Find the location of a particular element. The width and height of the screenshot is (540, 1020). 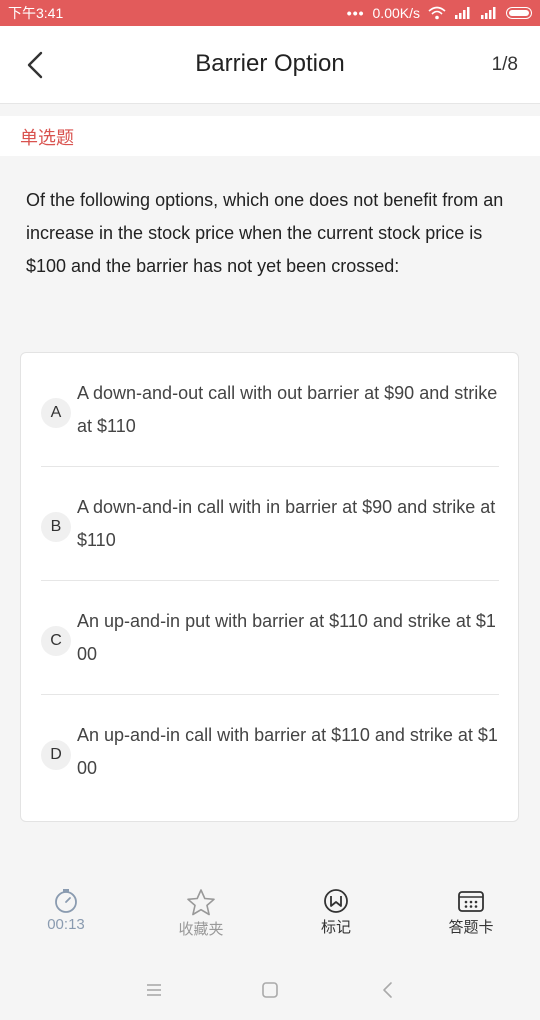

menu-icon is located at coordinates (154, 990).